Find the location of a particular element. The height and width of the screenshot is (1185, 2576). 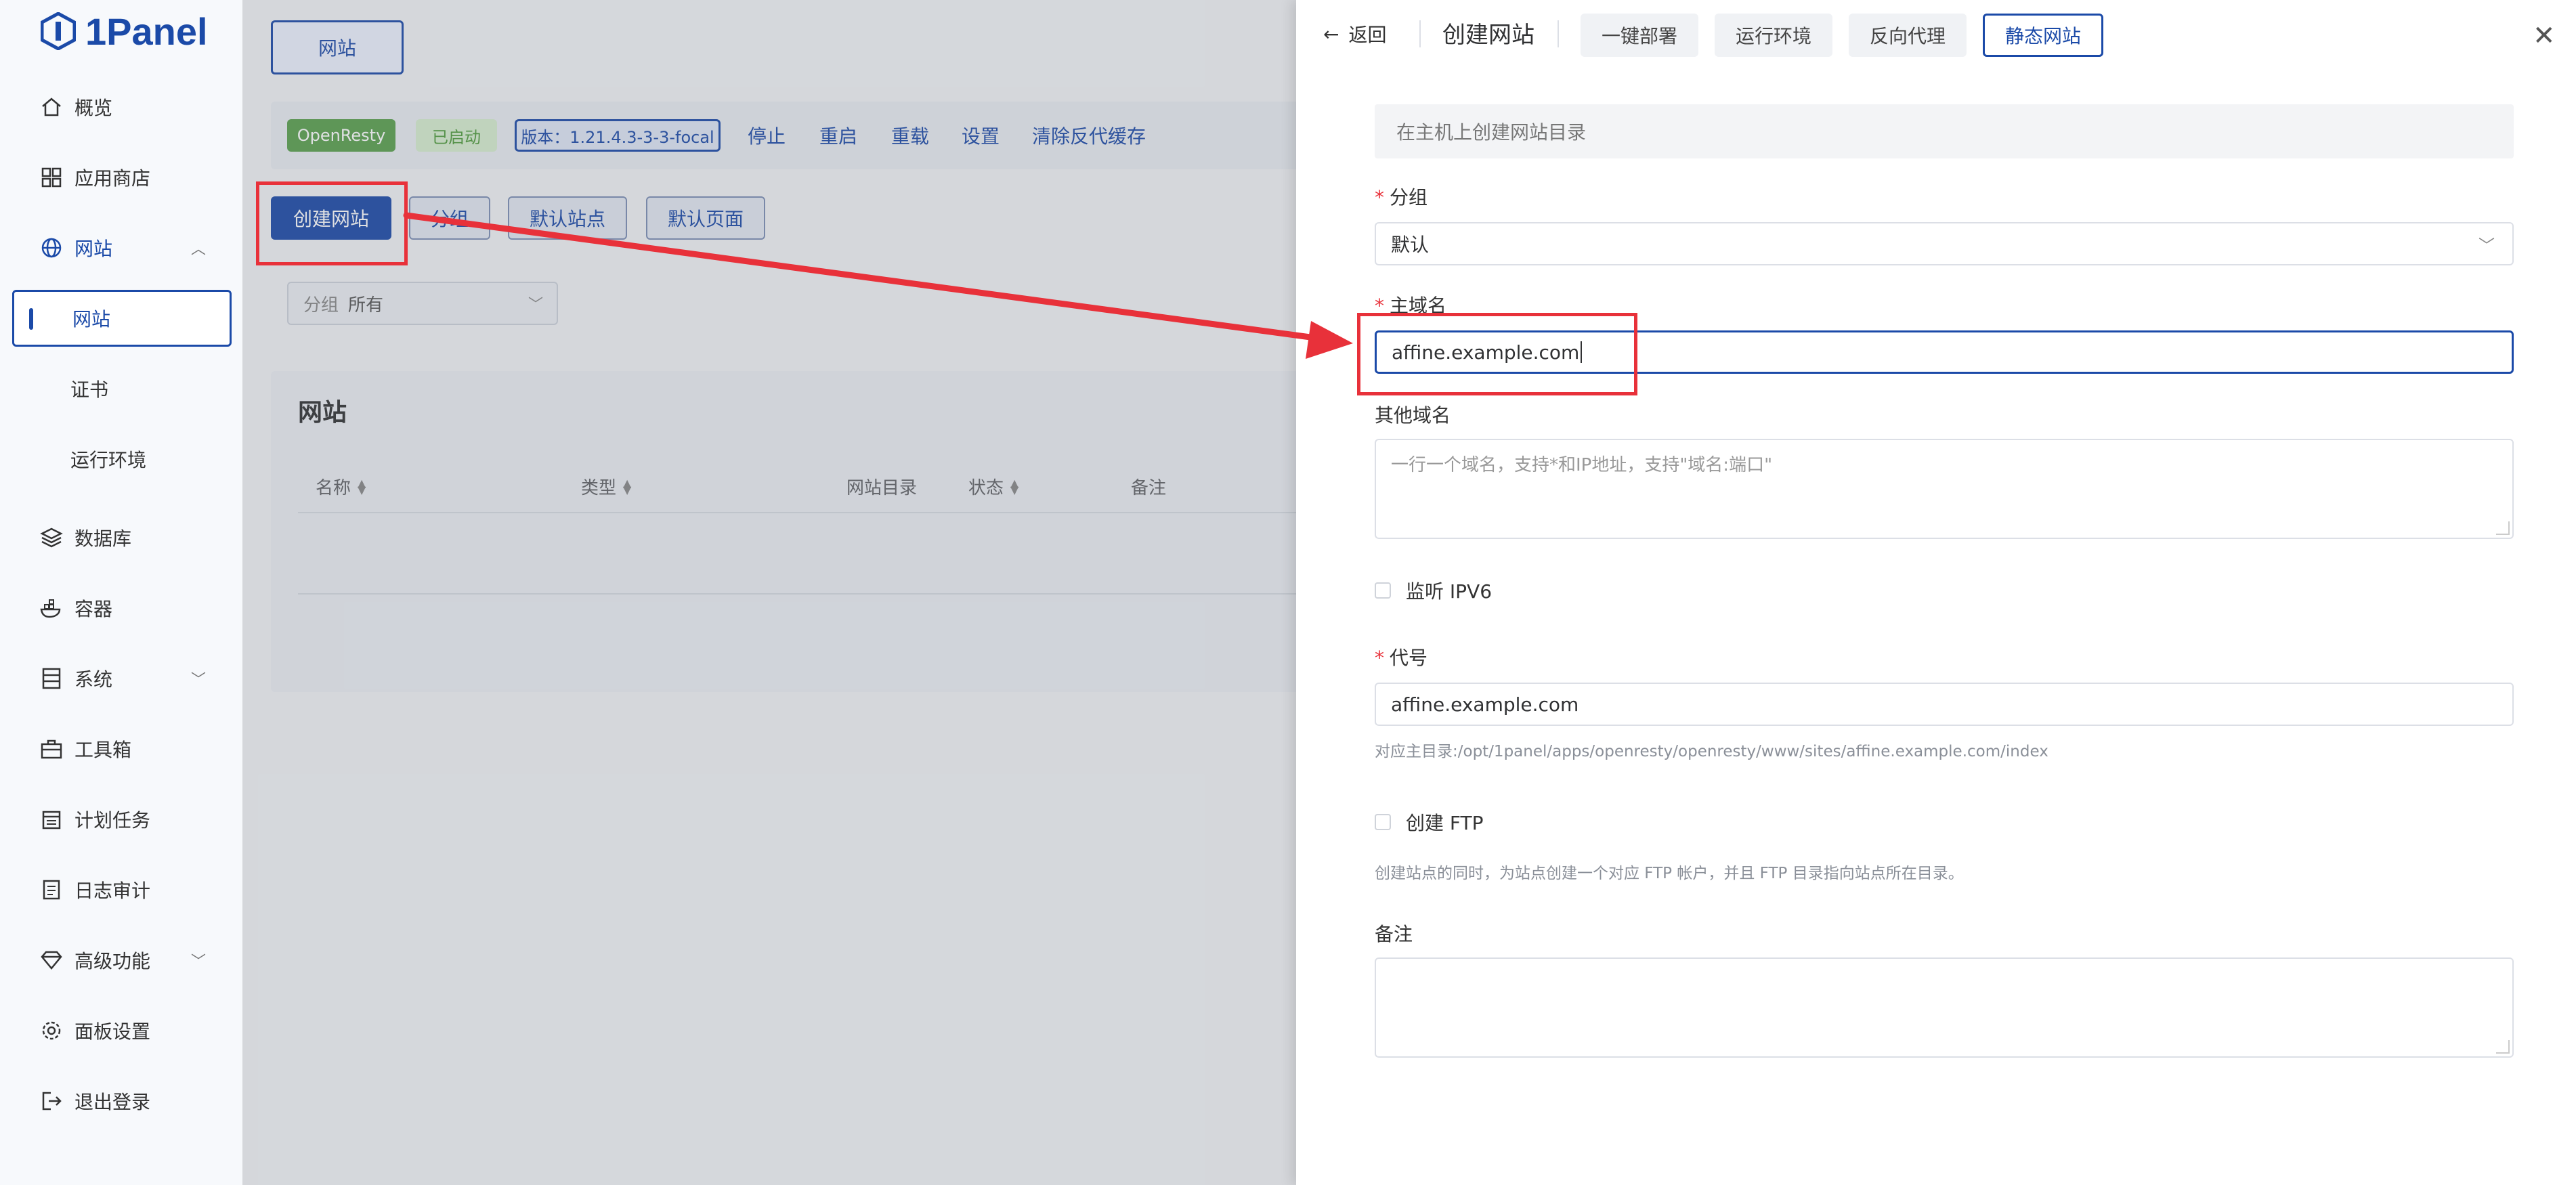

annotation-arrow is located at coordinates (878, 285).